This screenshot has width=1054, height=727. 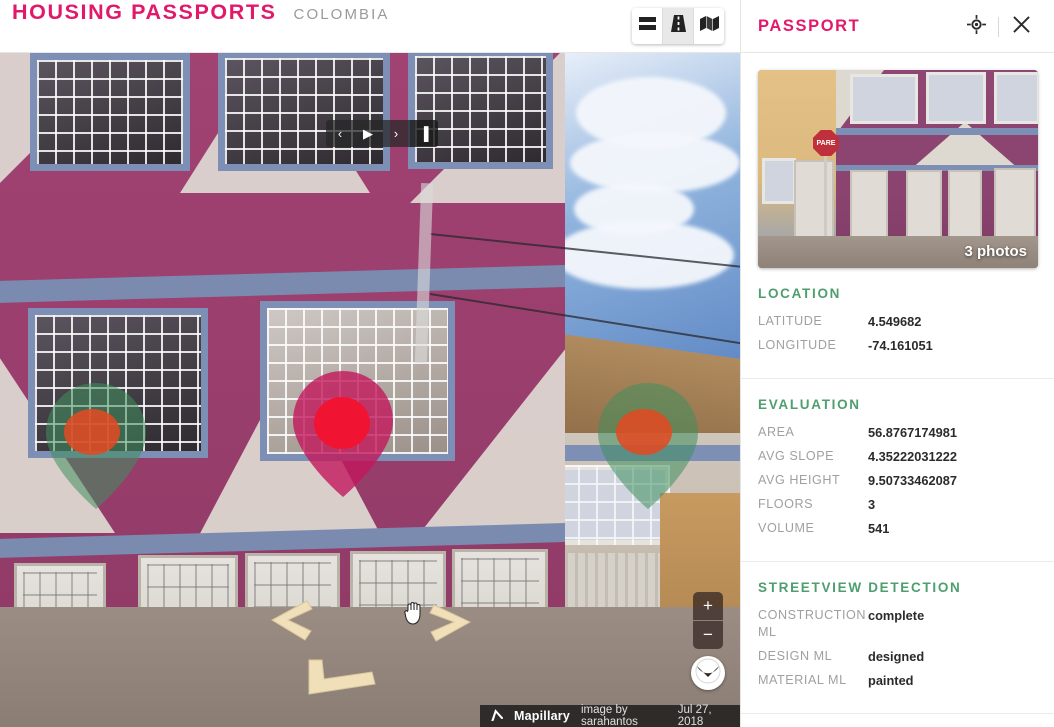 What do you see at coordinates (340, 133) in the screenshot?
I see `prev-image-button: ‹` at bounding box center [340, 133].